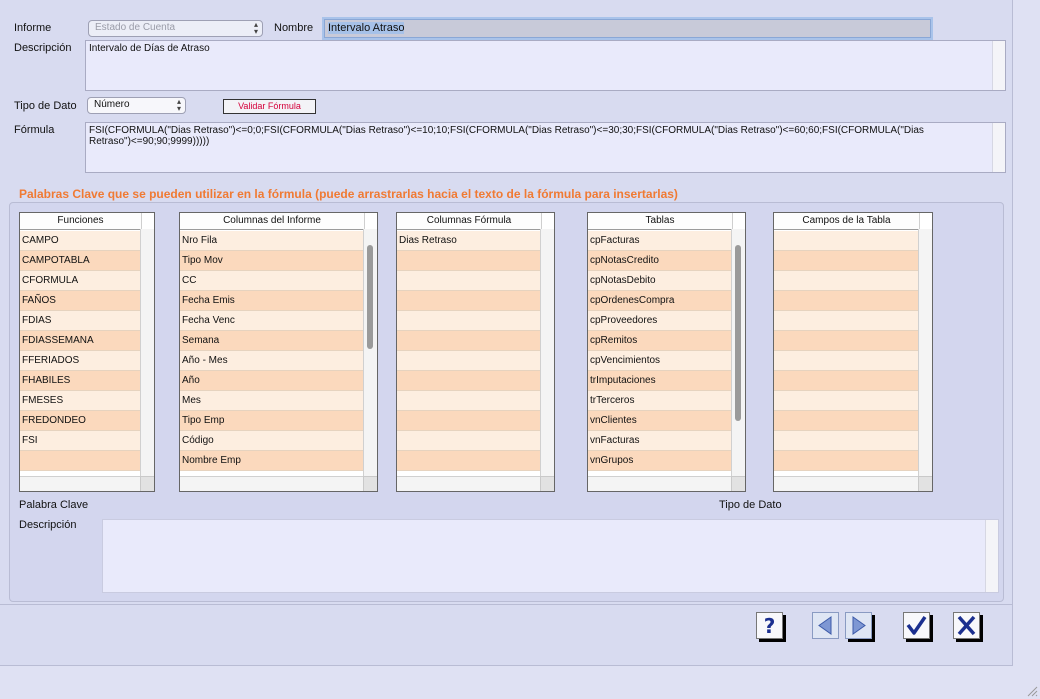 The image size is (1040, 699). Describe the element at coordinates (659, 281) in the screenshot. I see `list-item: cpNotasDebito` at that location.